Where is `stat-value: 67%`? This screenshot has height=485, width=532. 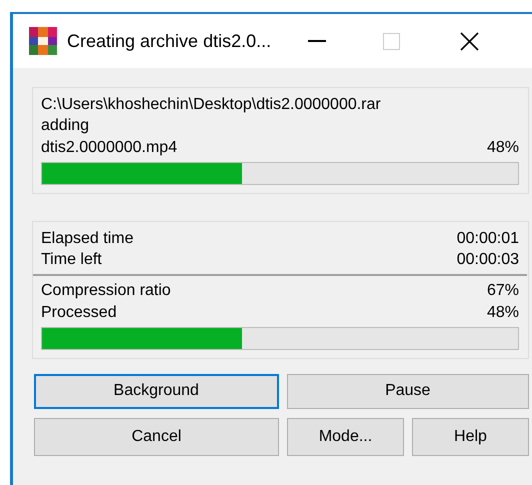
stat-value: 67% is located at coordinates (502, 291).